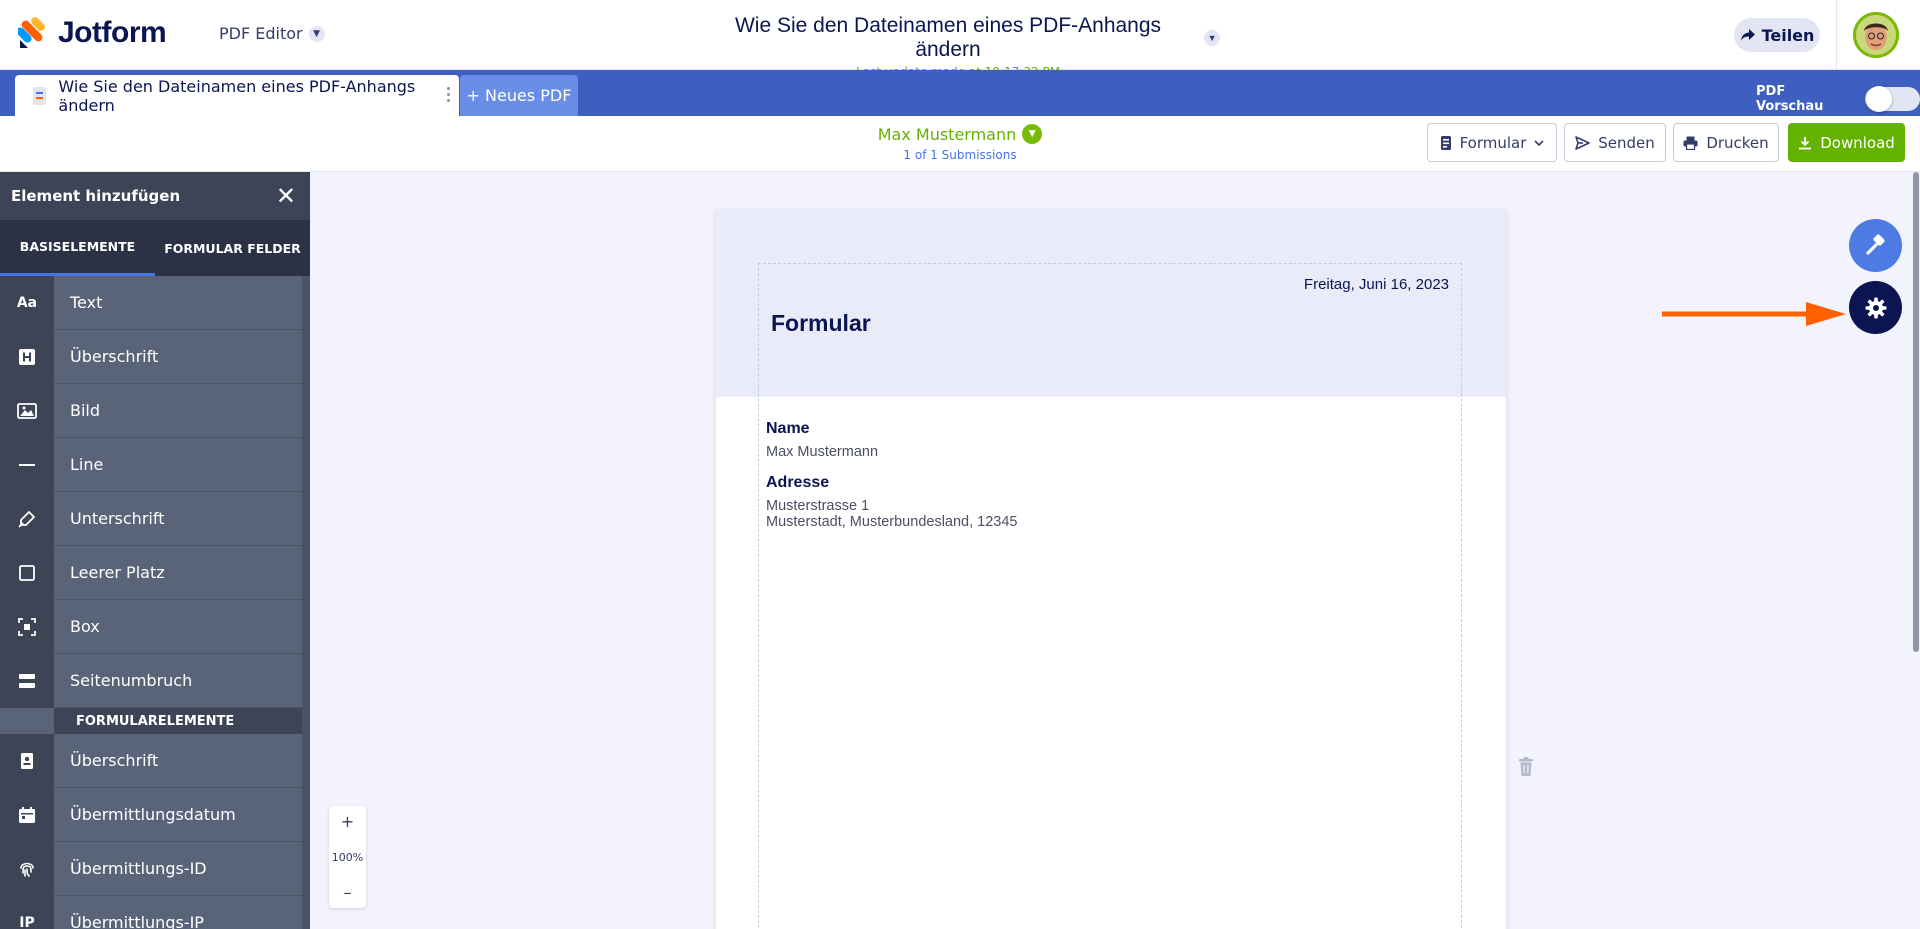 This screenshot has height=929, width=1920. I want to click on panel-header: Element hinzufügen ✕, so click(155, 196).